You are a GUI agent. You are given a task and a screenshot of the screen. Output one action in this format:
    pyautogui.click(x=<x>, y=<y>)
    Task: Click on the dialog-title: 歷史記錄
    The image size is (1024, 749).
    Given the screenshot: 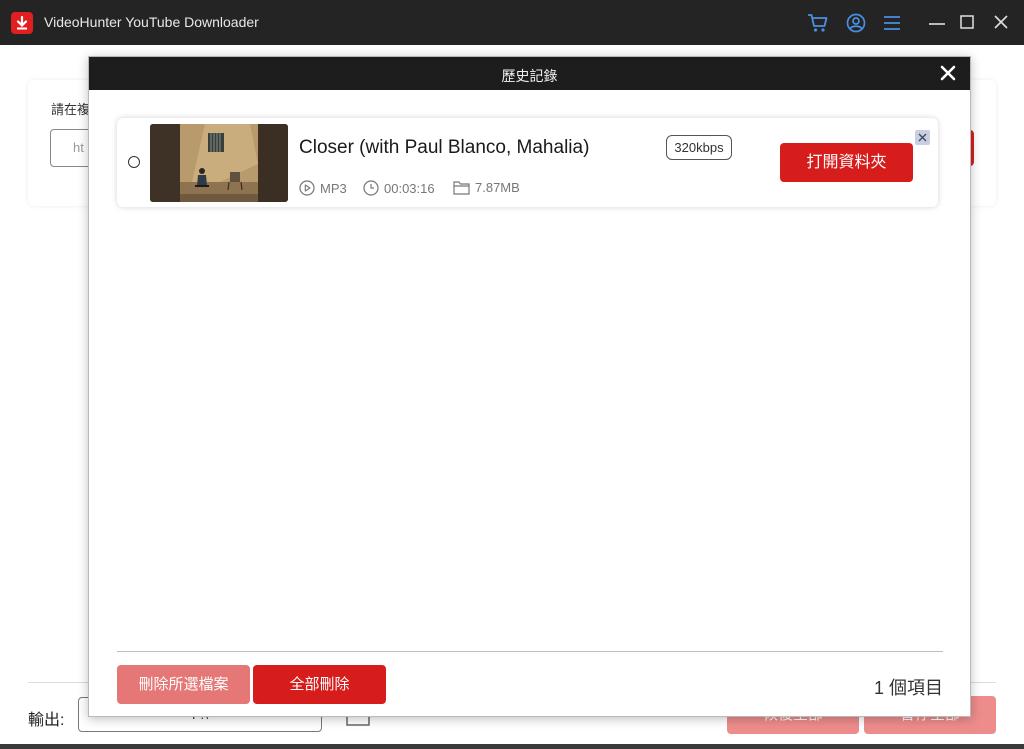 What is the action you would take?
    pyautogui.click(x=529, y=76)
    